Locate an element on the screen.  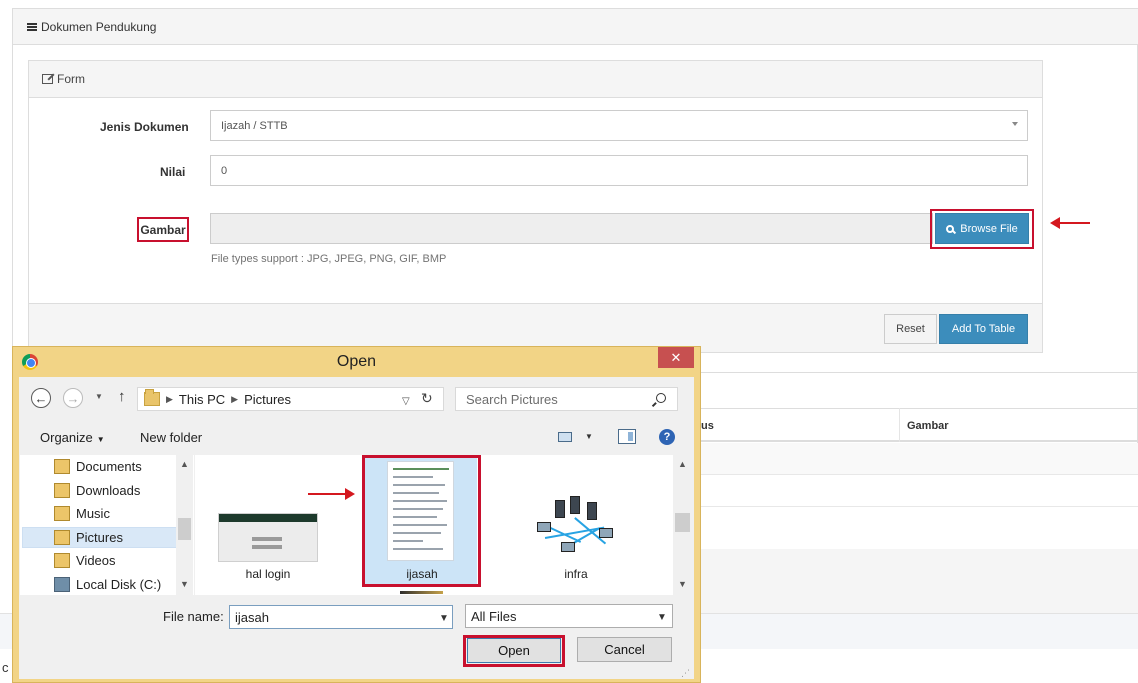
nav-item-music: Music is located at coordinates (82, 513).